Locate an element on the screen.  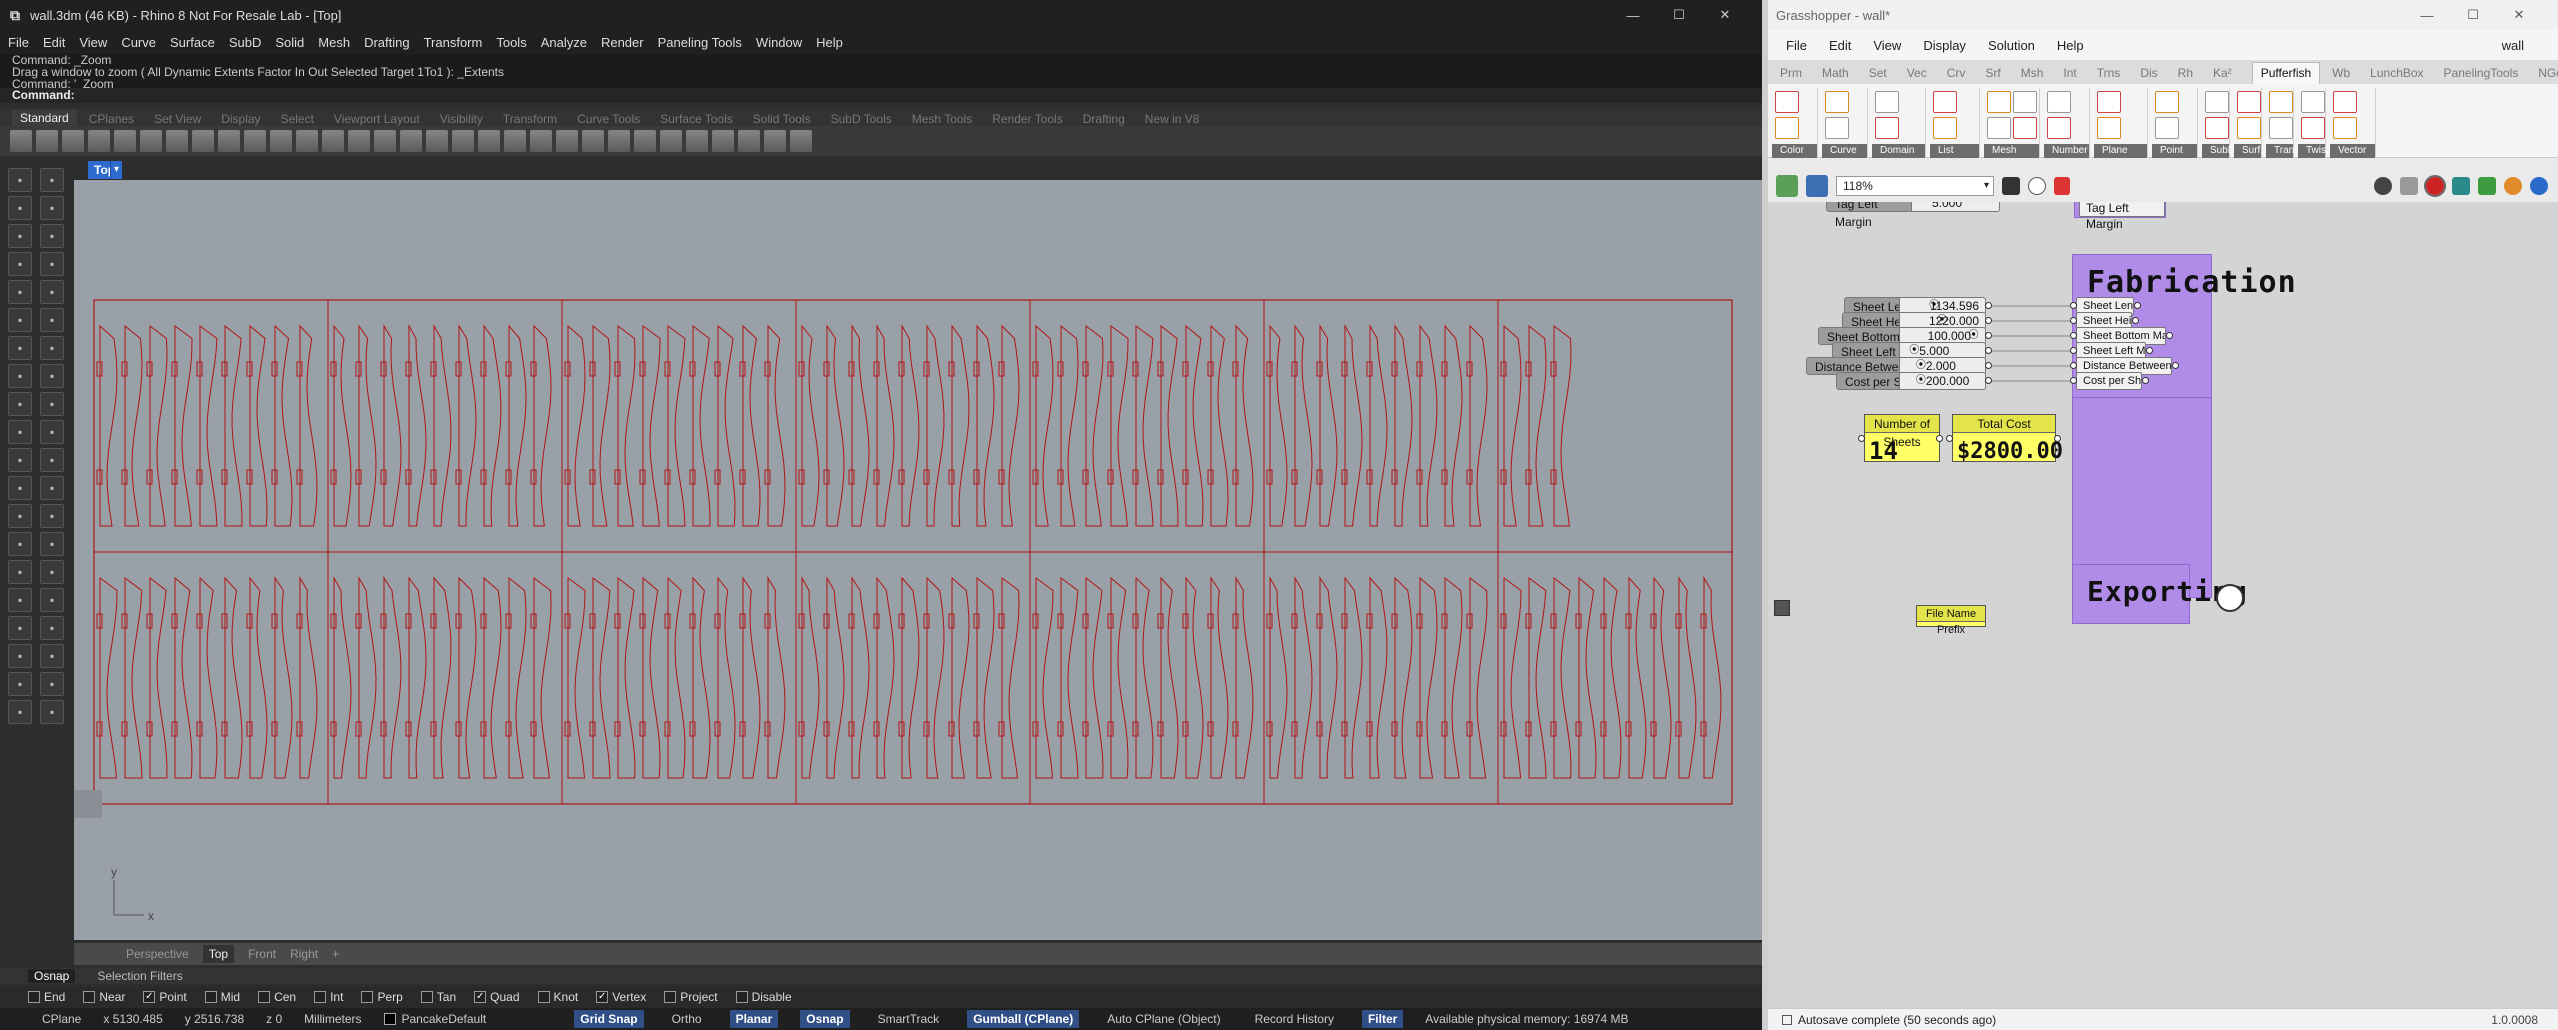
osnap-panel-icon is located at coordinates (593, 141).